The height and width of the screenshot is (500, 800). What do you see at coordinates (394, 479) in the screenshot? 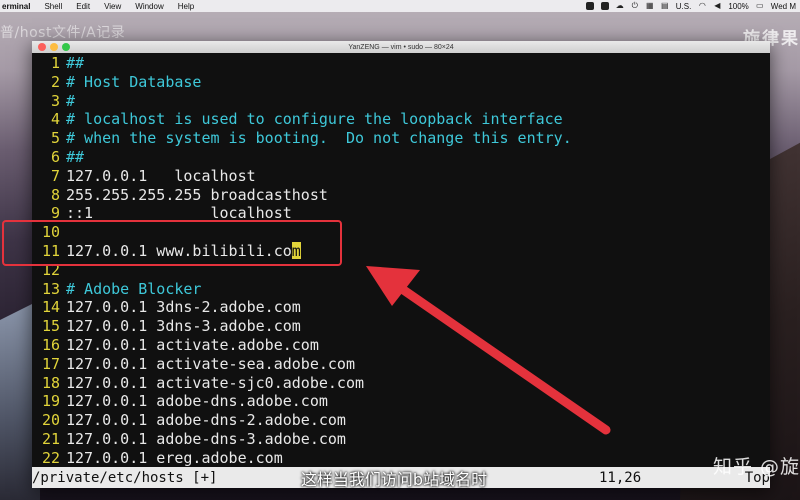
I see `subtitle-text: 这样当我们访问b站域名时` at bounding box center [394, 479].